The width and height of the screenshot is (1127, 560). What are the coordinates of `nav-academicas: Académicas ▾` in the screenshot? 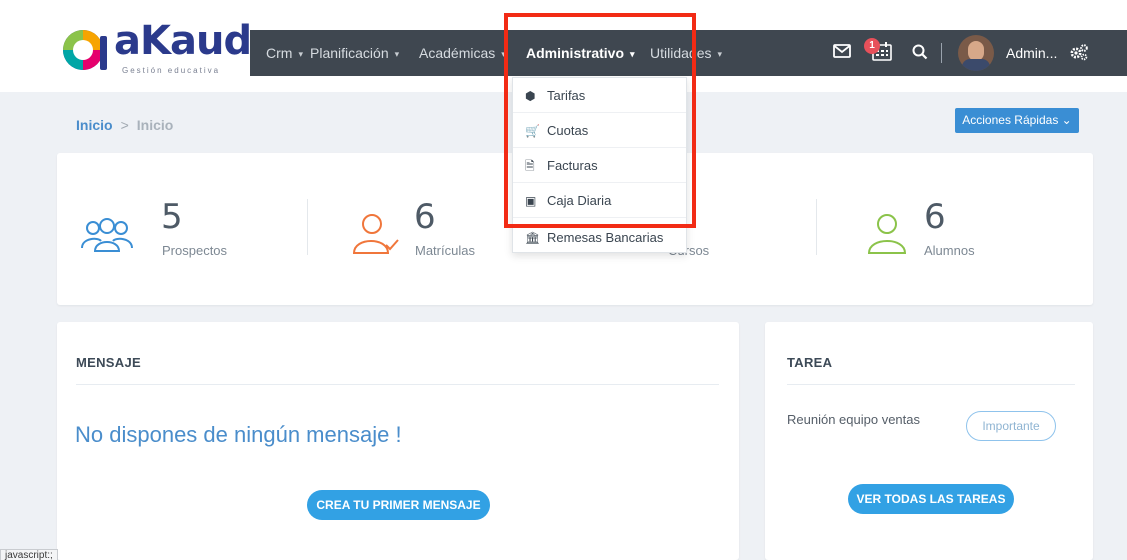 It's located at (462, 53).